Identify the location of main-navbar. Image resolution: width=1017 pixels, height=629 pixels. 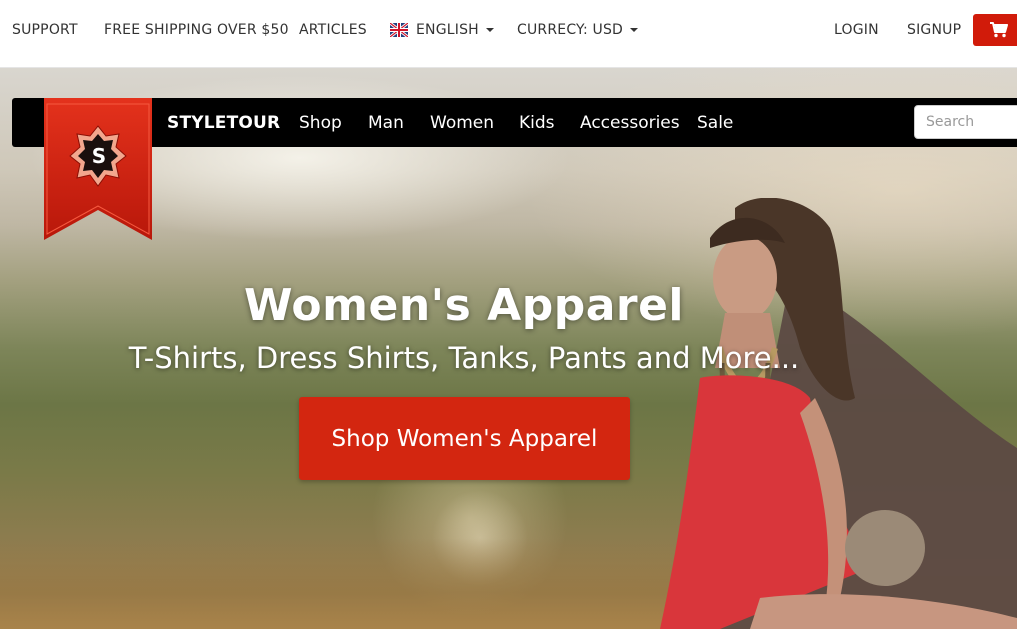
(514, 122).